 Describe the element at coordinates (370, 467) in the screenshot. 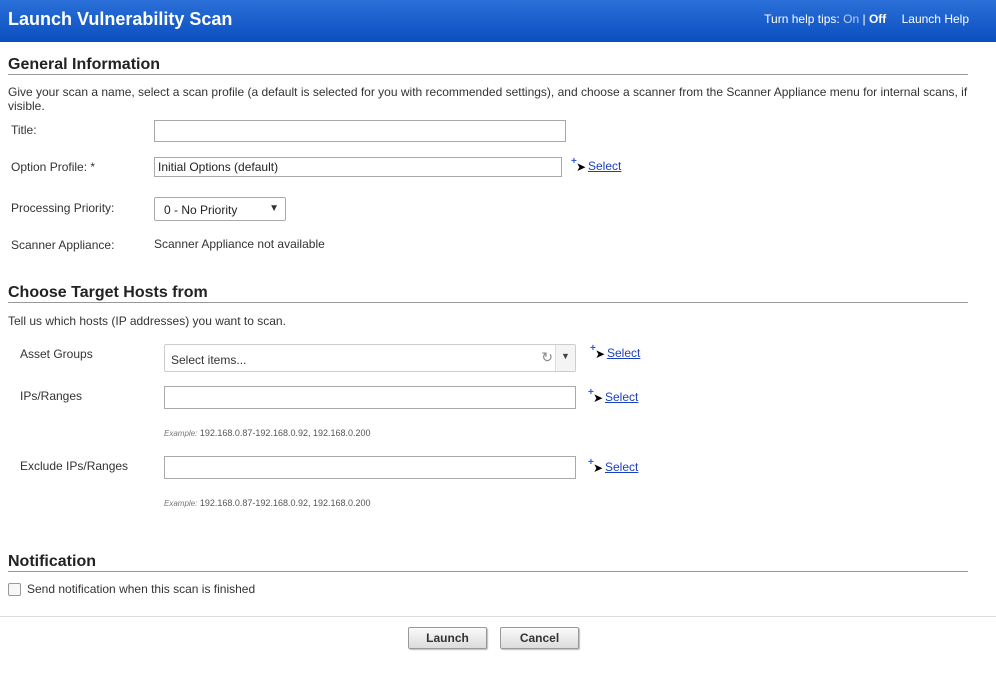

I see `exclude-ips-ranges-input` at that location.